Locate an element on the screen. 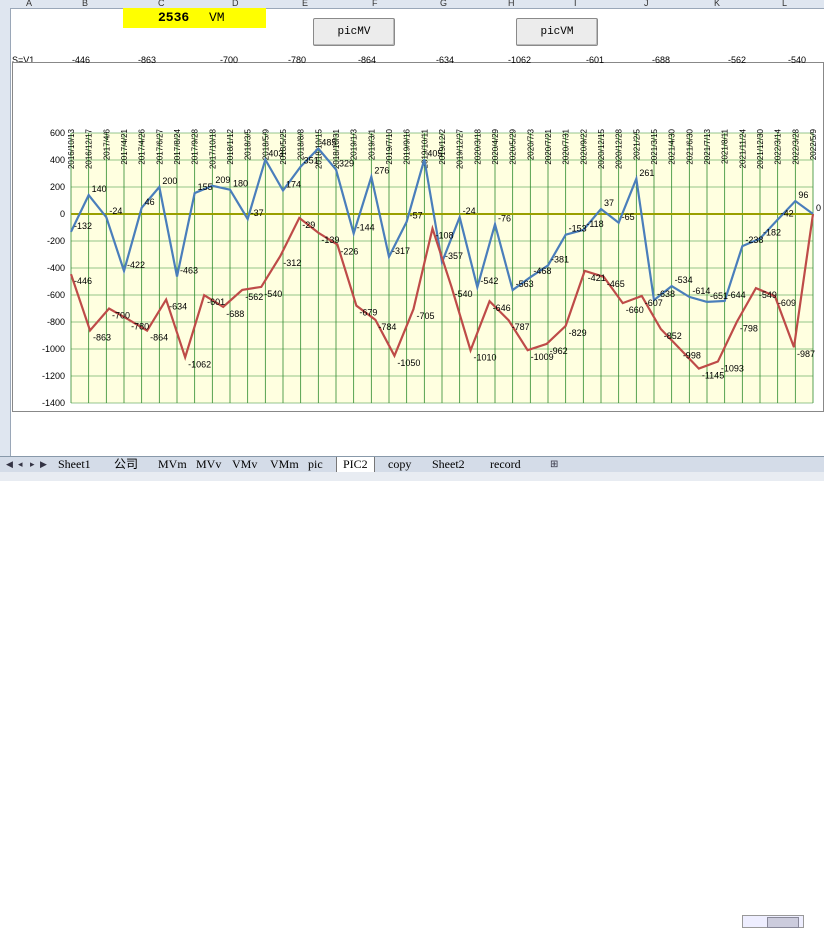  x-tick-label: 2020/12/15 is located at coordinates (601, 148).